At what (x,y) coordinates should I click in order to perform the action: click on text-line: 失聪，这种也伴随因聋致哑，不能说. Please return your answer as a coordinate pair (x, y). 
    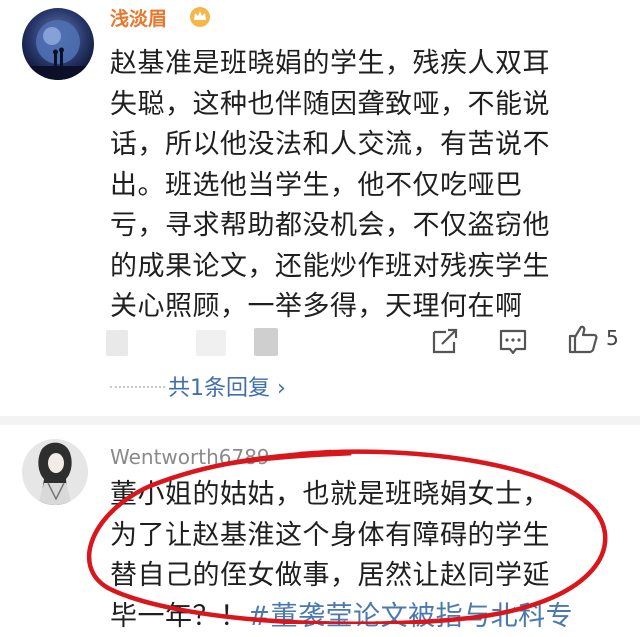
    Looking at the image, I should click on (362, 105).